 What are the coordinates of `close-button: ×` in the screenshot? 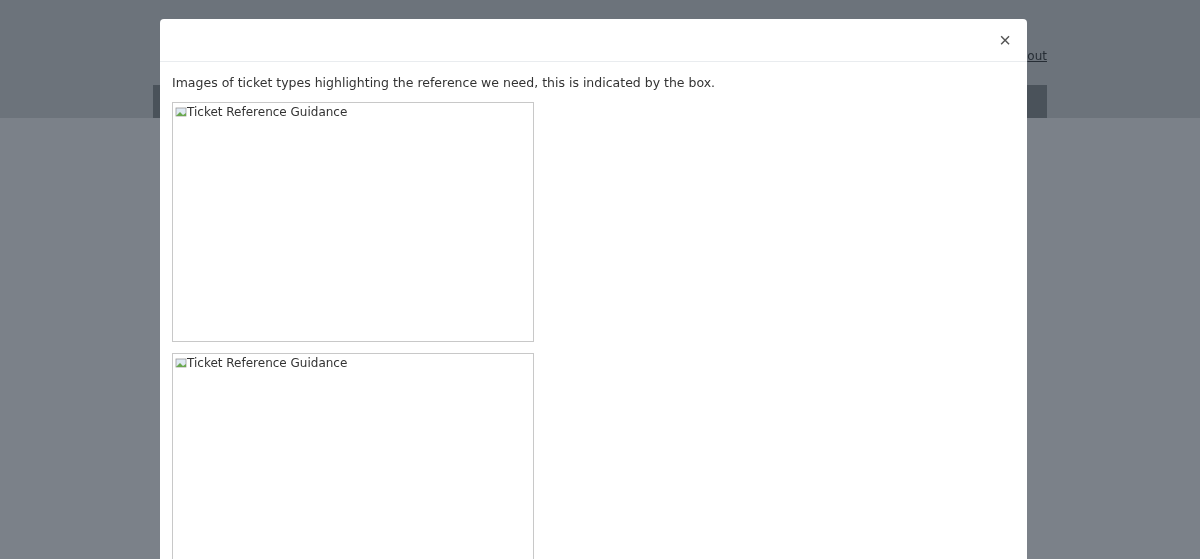 It's located at (1005, 40).